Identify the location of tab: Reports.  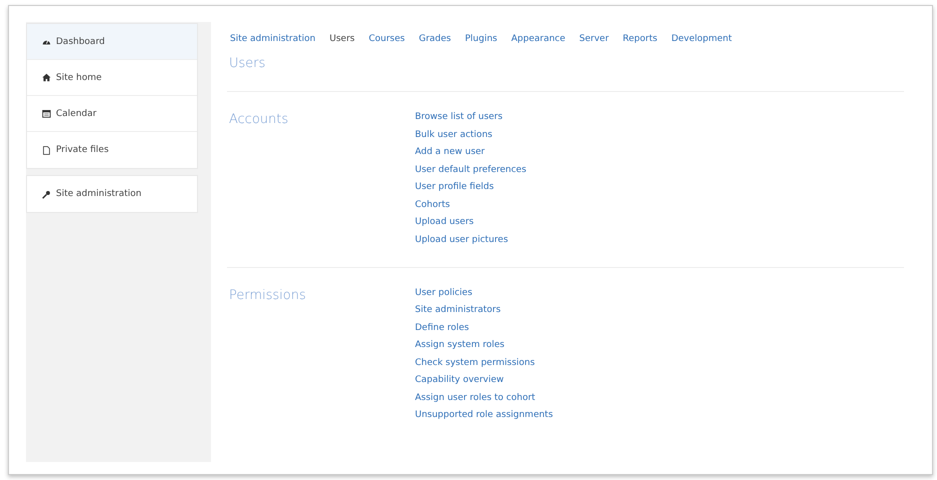
(640, 39).